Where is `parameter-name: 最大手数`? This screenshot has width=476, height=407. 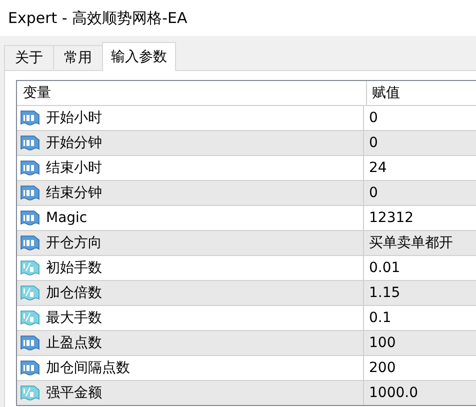
parameter-name: 最大手数 is located at coordinates (74, 318).